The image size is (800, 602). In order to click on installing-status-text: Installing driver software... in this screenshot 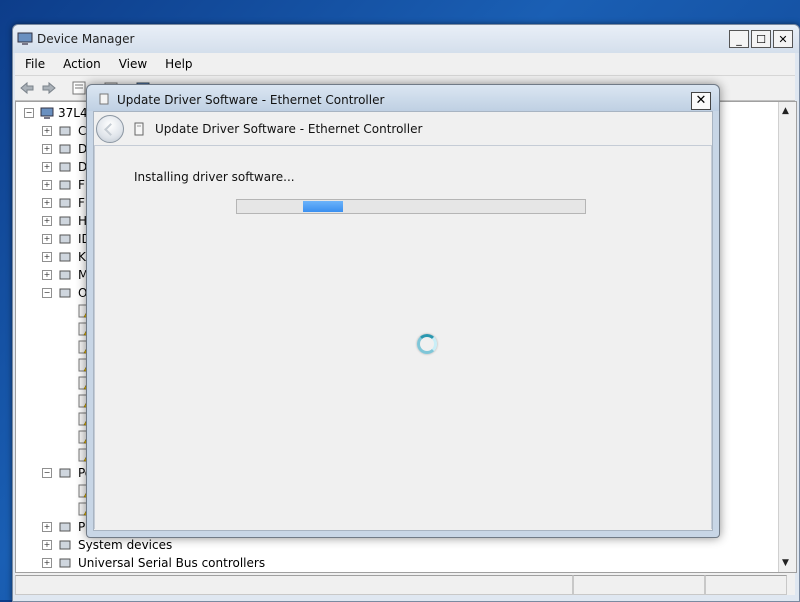, I will do `click(214, 177)`.